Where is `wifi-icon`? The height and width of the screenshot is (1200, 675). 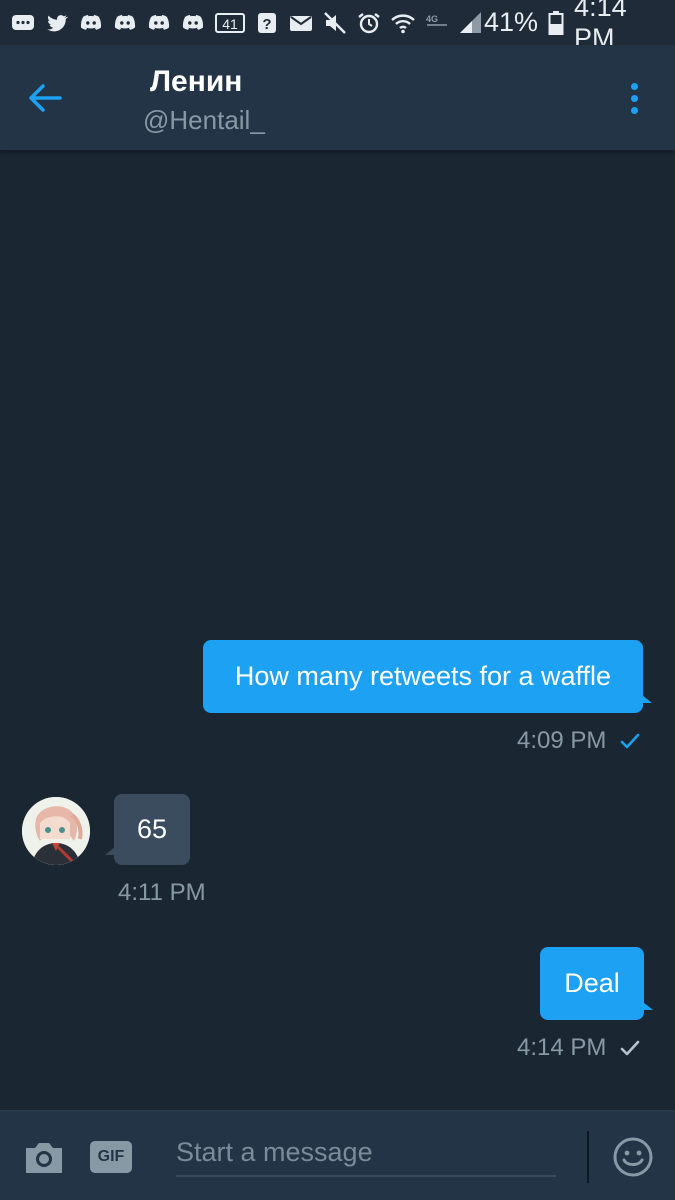
wifi-icon is located at coordinates (403, 23).